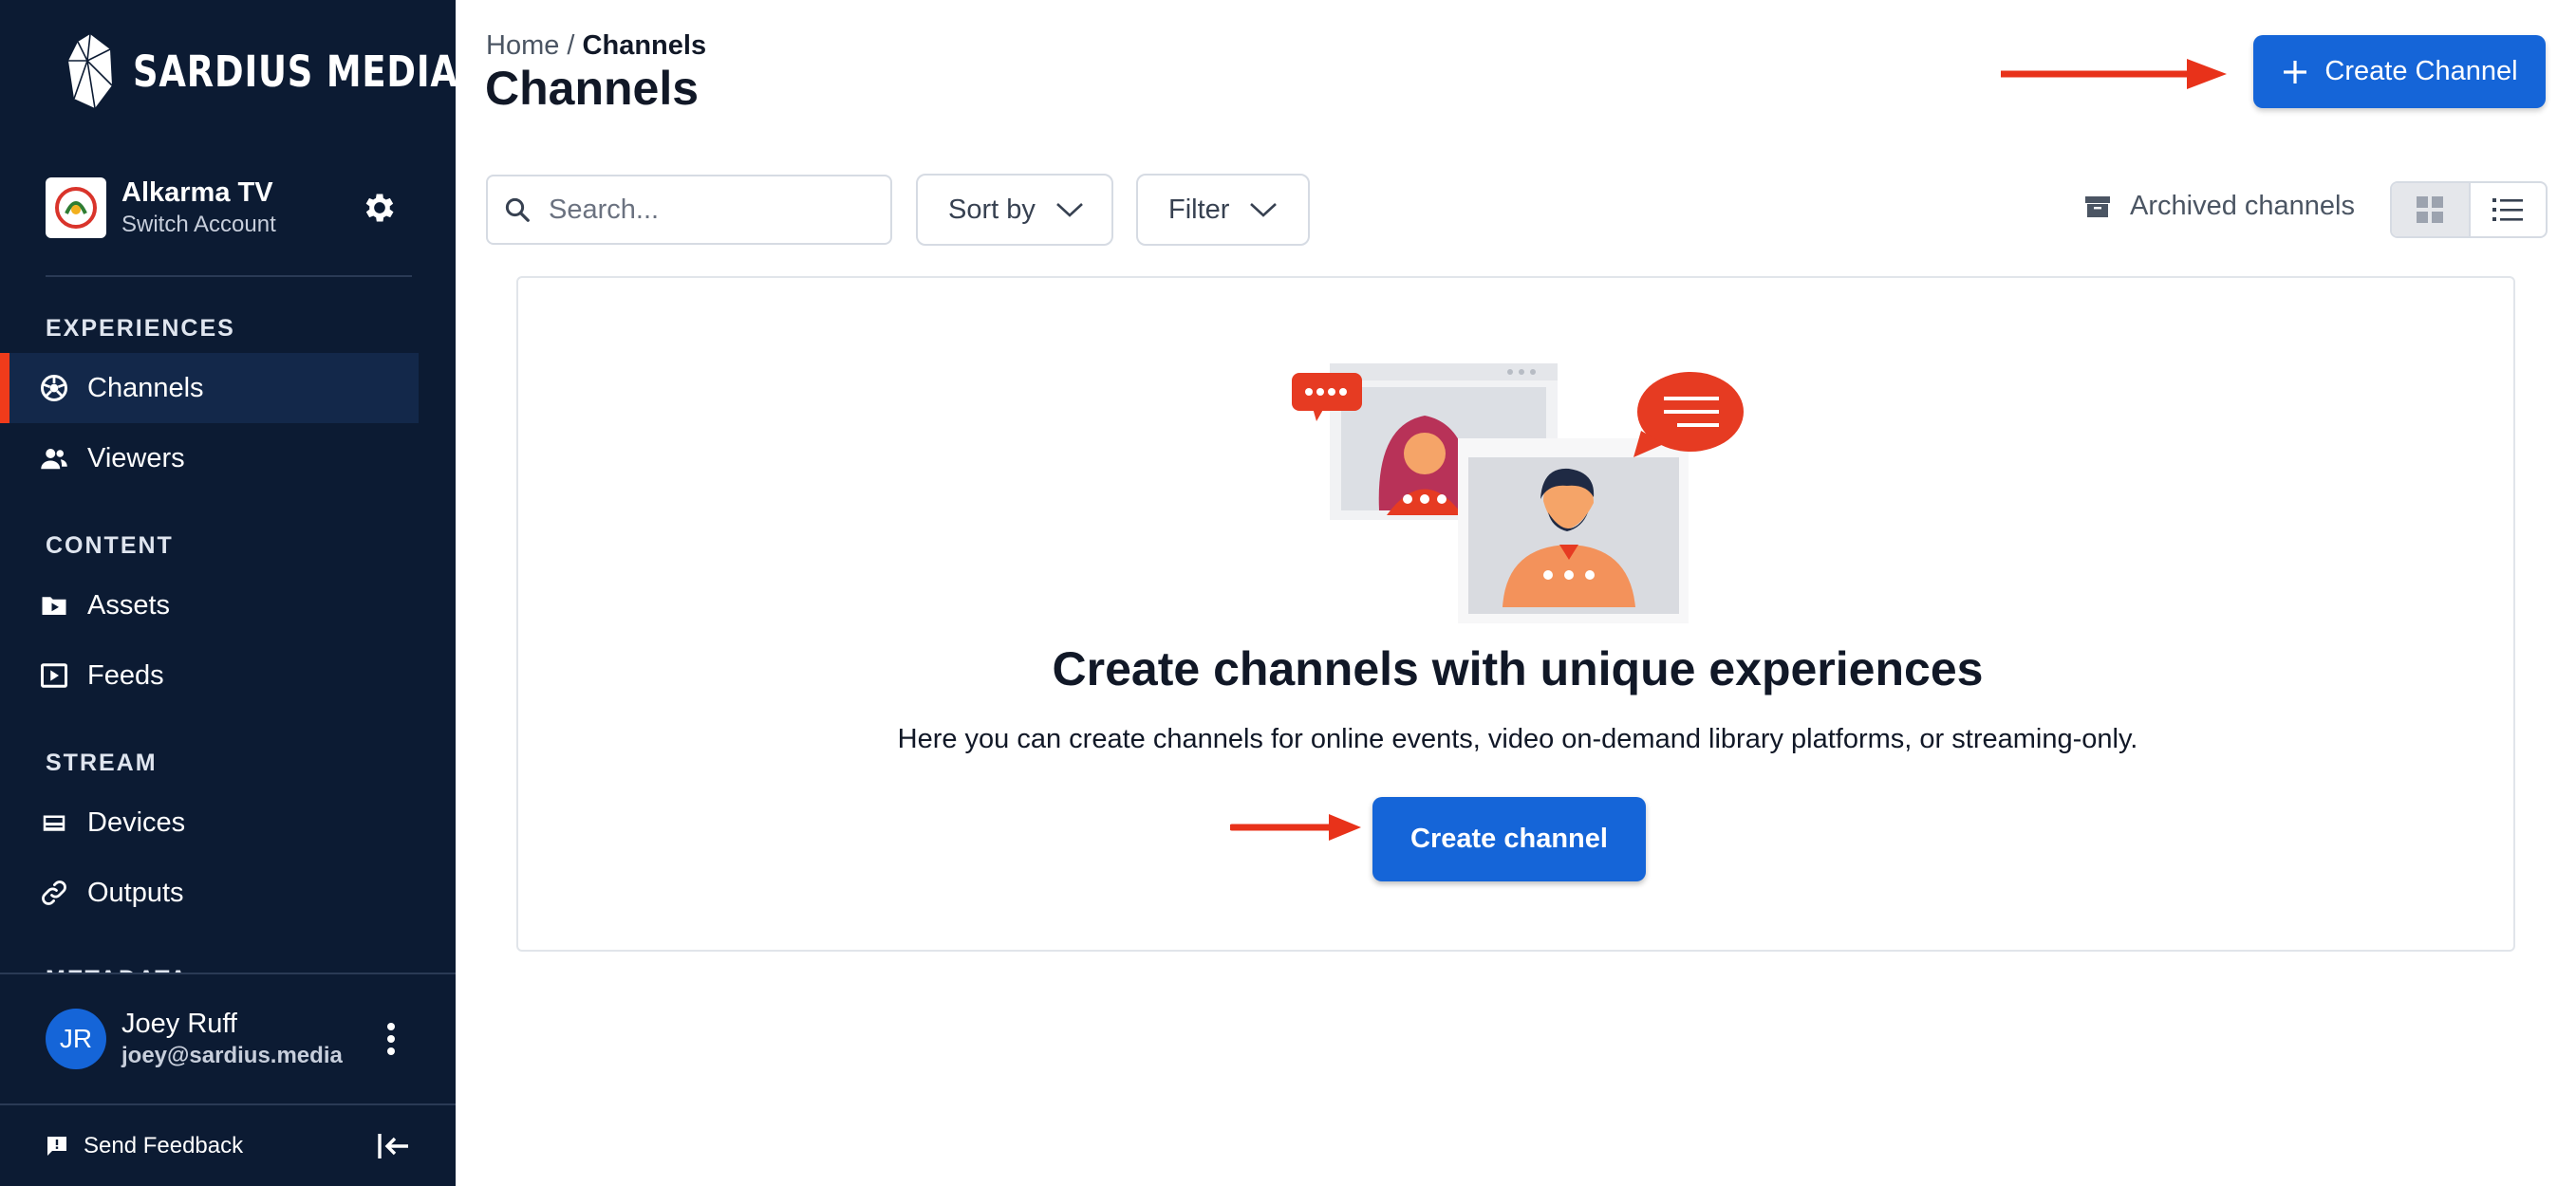 Image resolution: width=2576 pixels, height=1186 pixels. Describe the element at coordinates (2295, 71) in the screenshot. I see `plus-icon` at that location.